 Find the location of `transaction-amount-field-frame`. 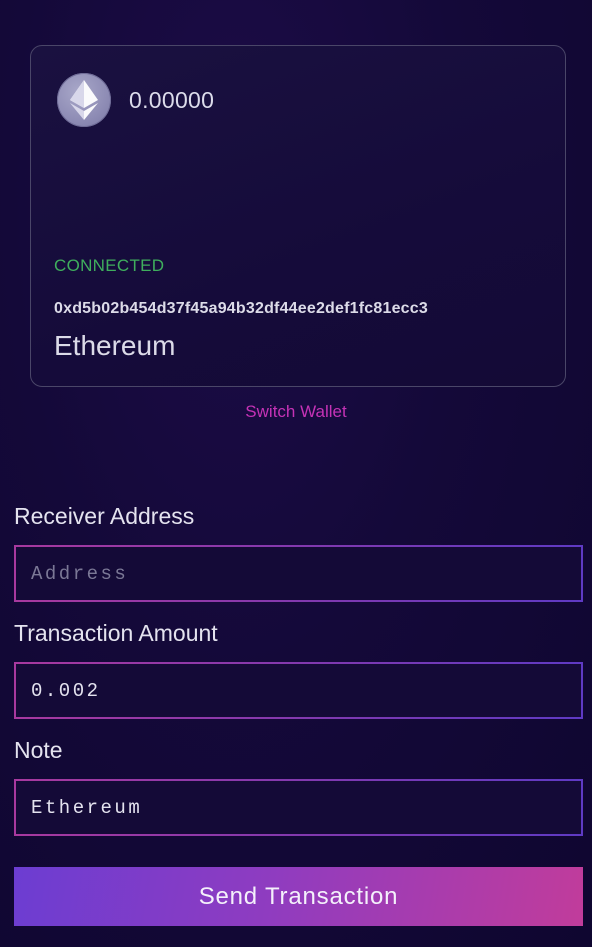

transaction-amount-field-frame is located at coordinates (298, 690).